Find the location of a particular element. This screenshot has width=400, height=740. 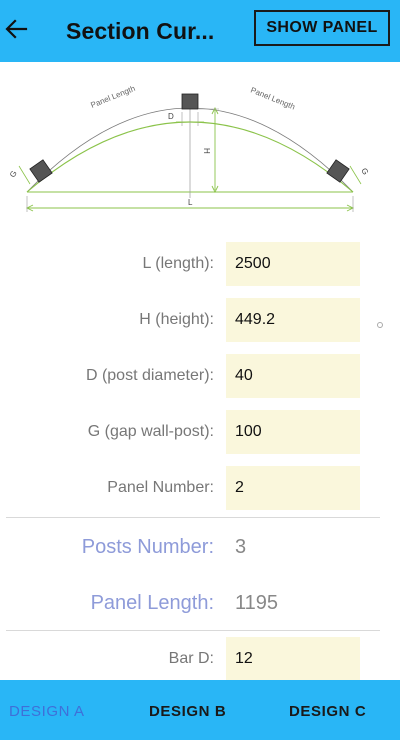

tab-design-a: DESIGN A is located at coordinates (47, 710).